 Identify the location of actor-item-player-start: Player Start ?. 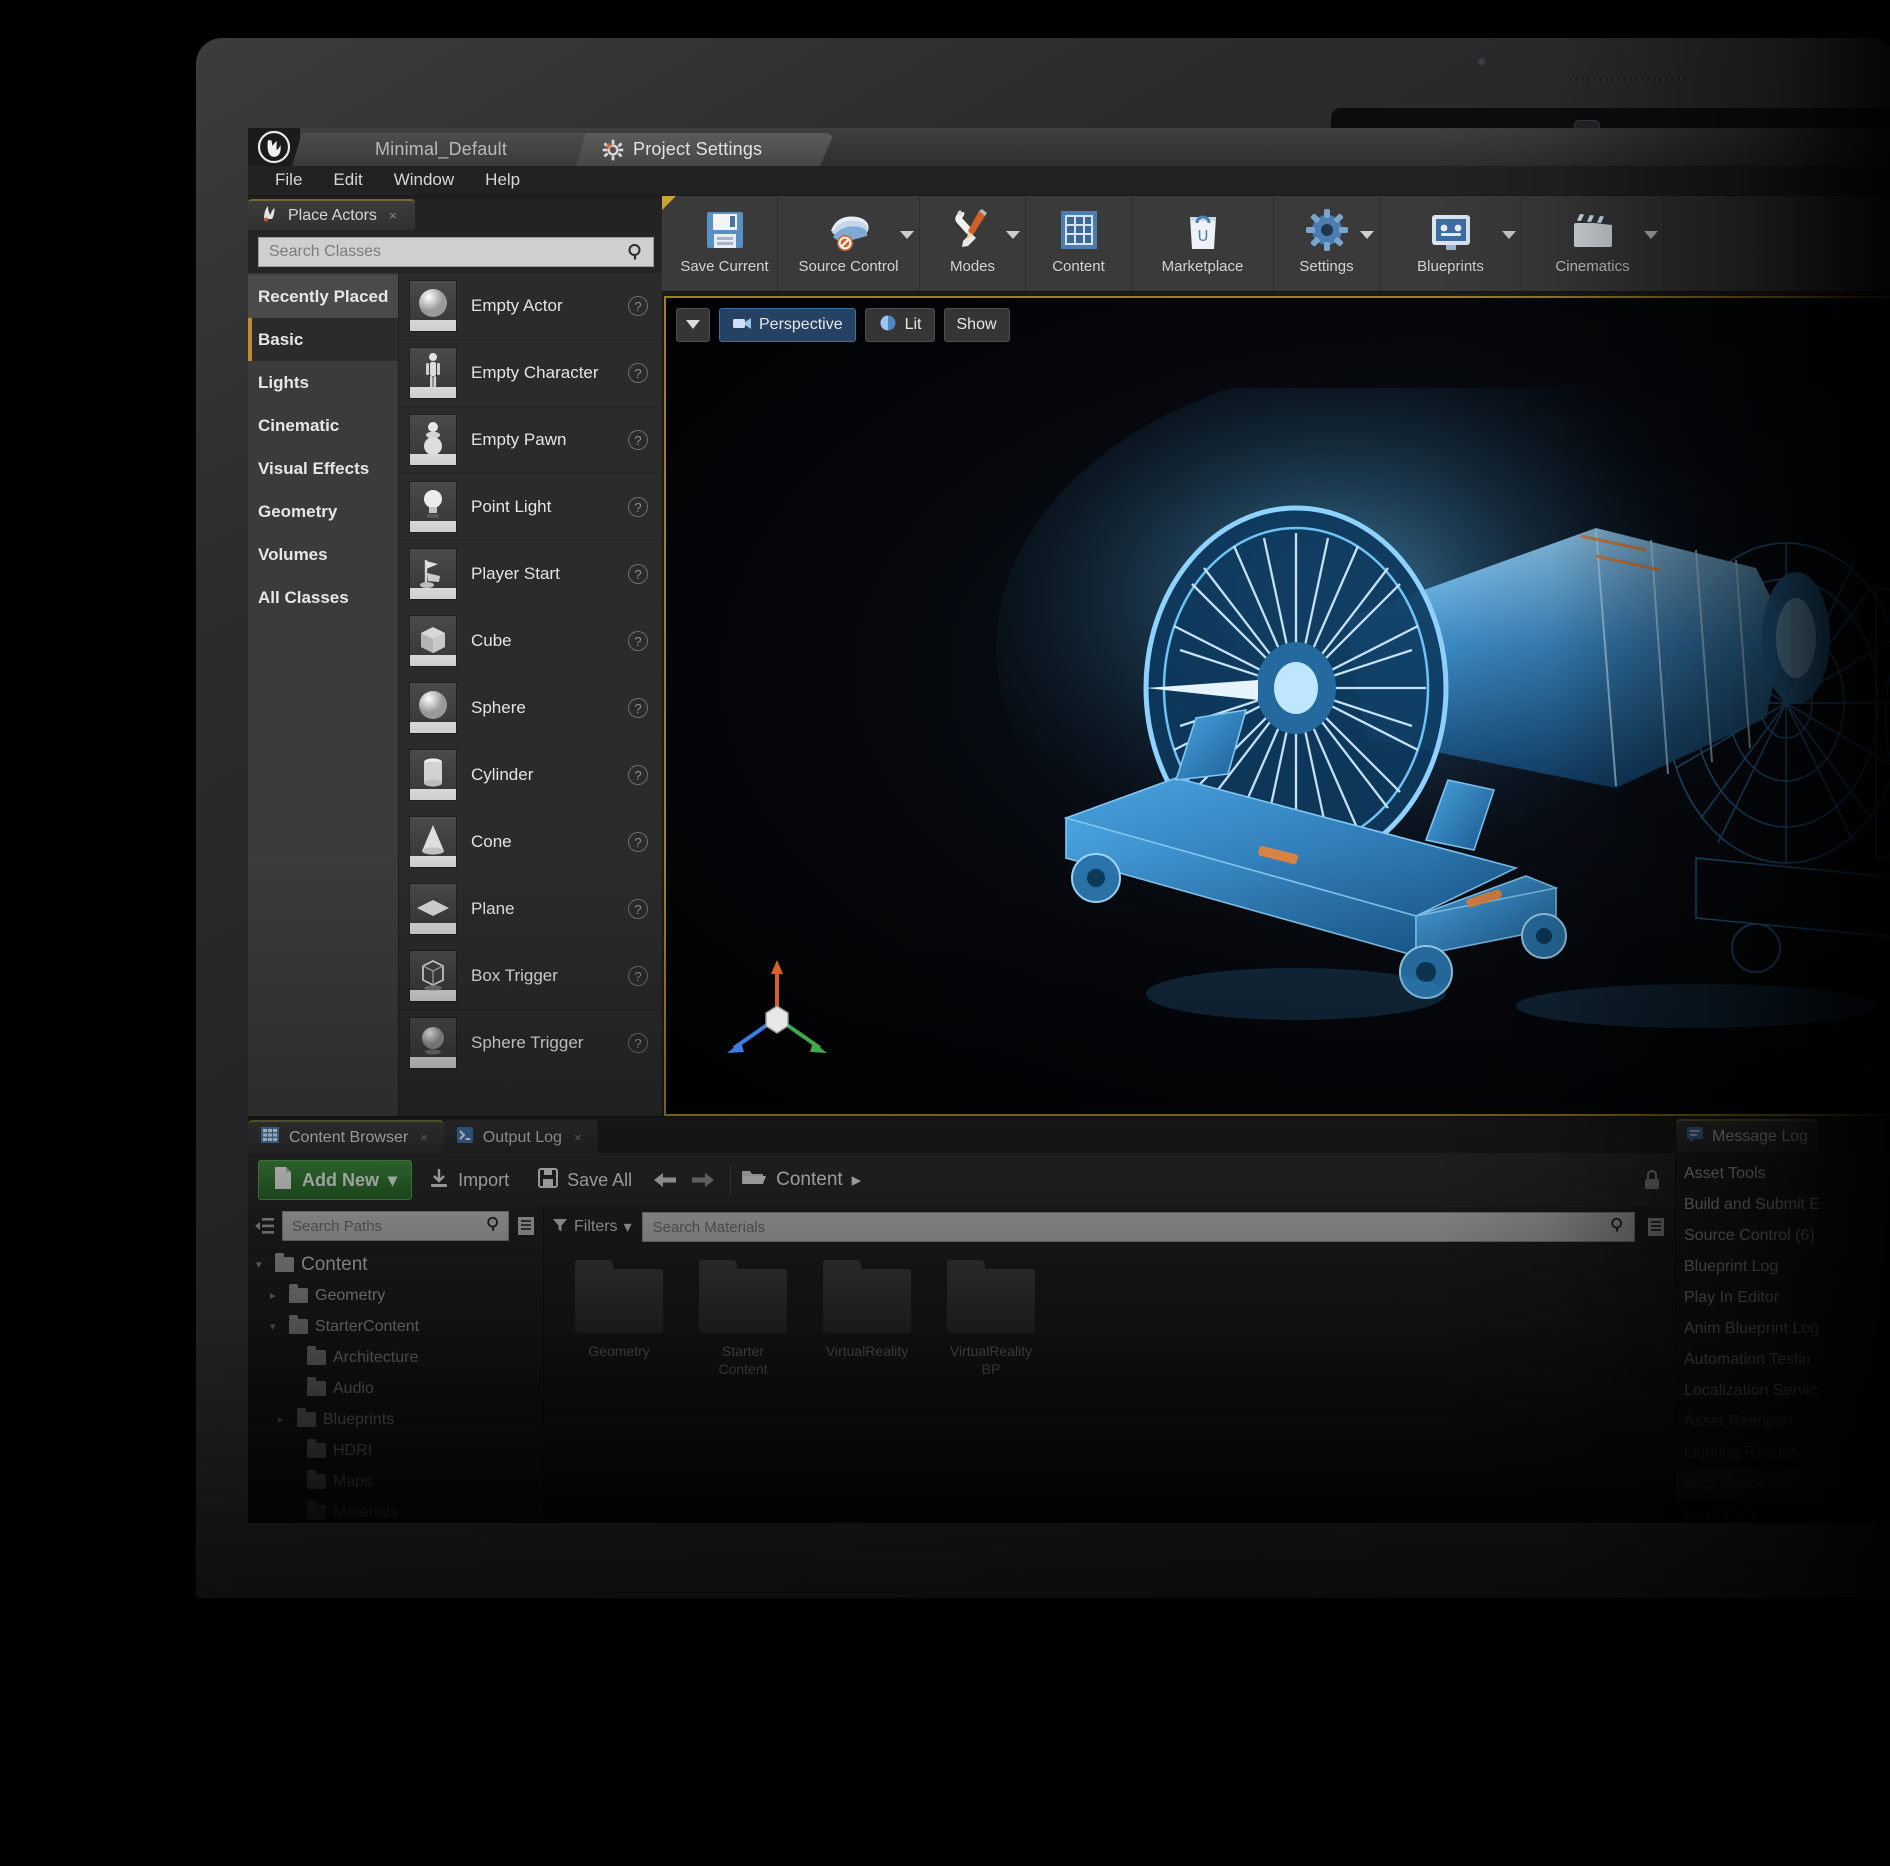
(530, 574).